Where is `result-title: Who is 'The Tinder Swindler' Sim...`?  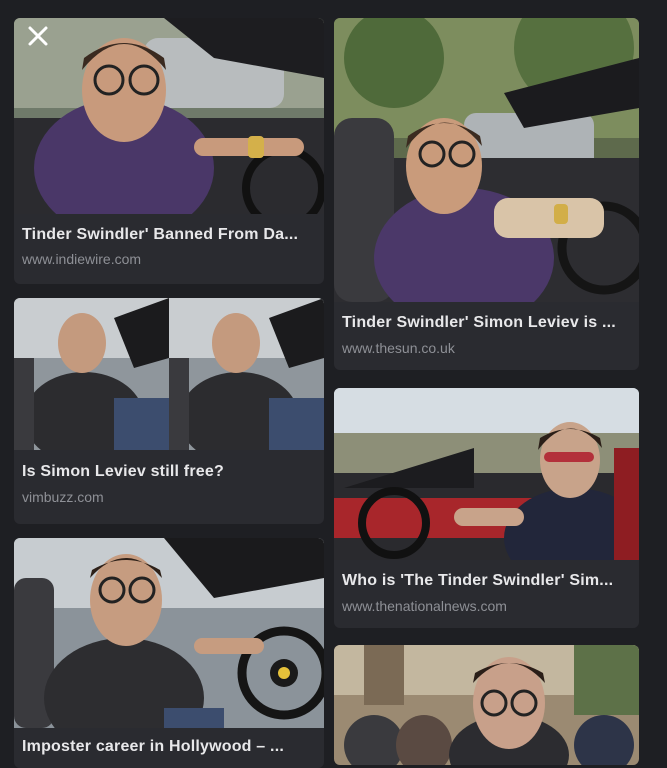
result-title: Who is 'The Tinder Swindler' Sim... is located at coordinates (486, 581).